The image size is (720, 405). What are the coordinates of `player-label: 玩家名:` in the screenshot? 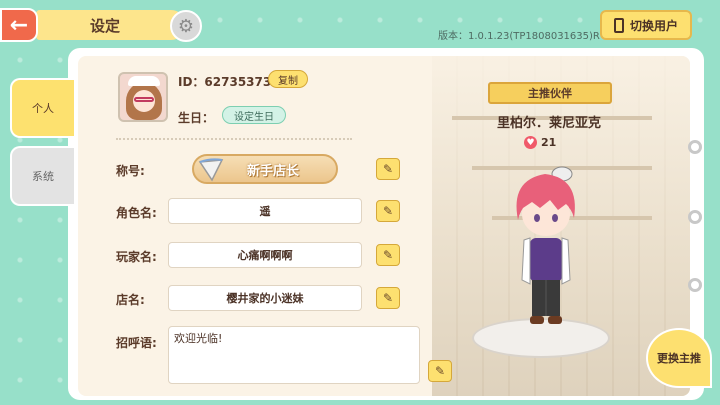 It's located at (136, 257).